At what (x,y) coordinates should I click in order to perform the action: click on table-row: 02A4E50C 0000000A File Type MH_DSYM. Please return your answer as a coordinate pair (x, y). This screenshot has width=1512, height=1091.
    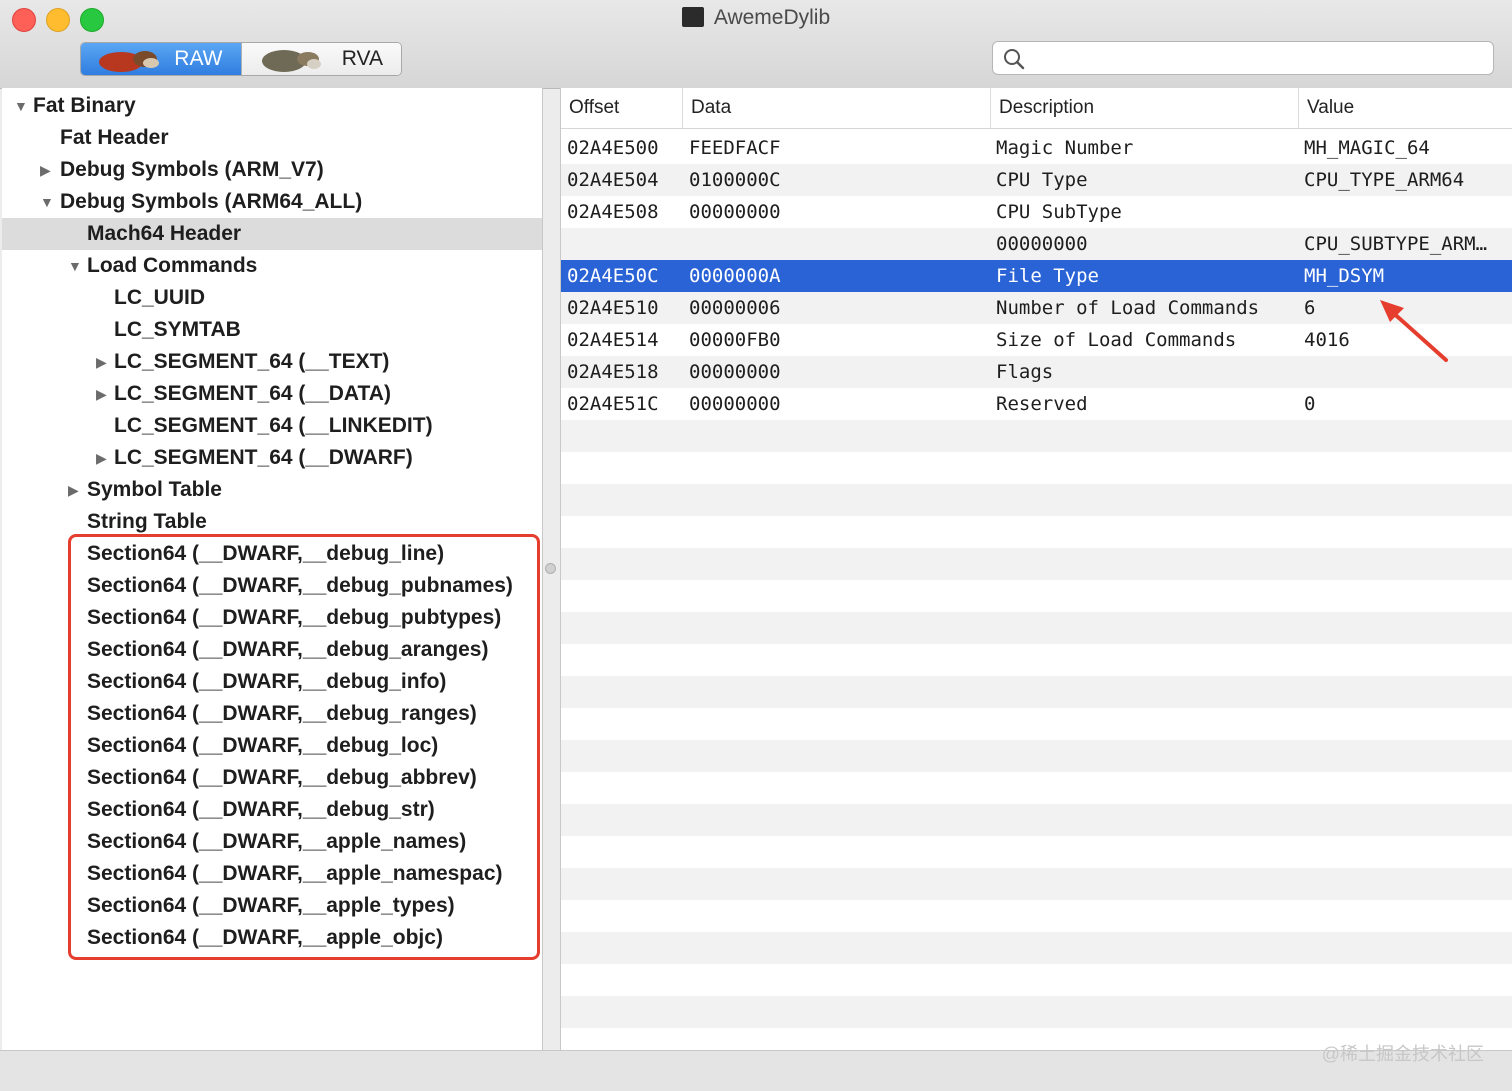
    Looking at the image, I should click on (1036, 276).